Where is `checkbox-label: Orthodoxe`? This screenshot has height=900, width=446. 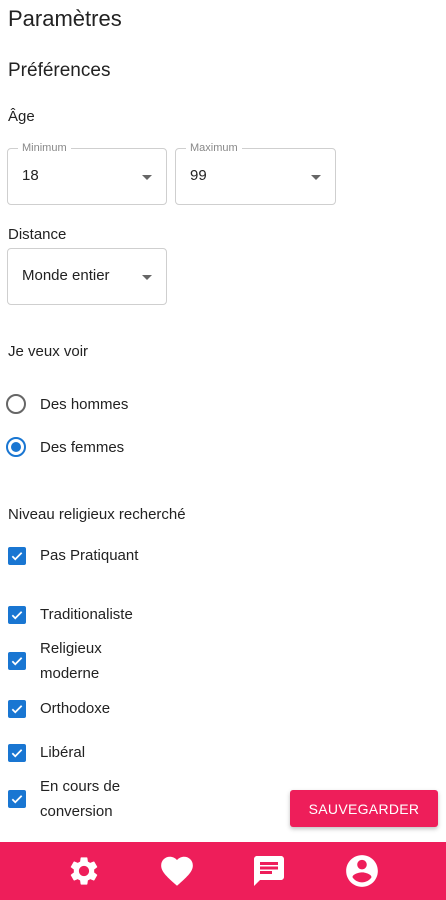 checkbox-label: Orthodoxe is located at coordinates (75, 708).